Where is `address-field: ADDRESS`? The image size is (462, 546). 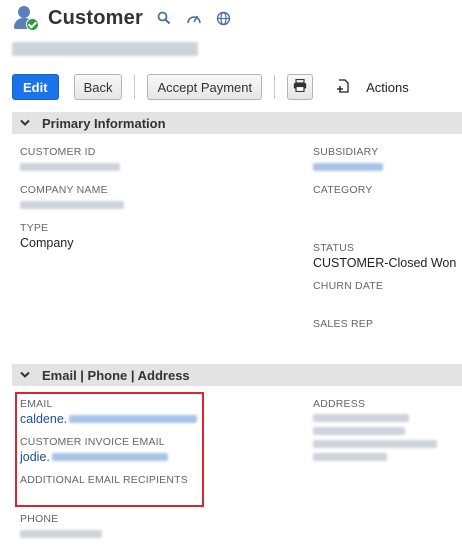
address-field: ADDRESS is located at coordinates (375, 431).